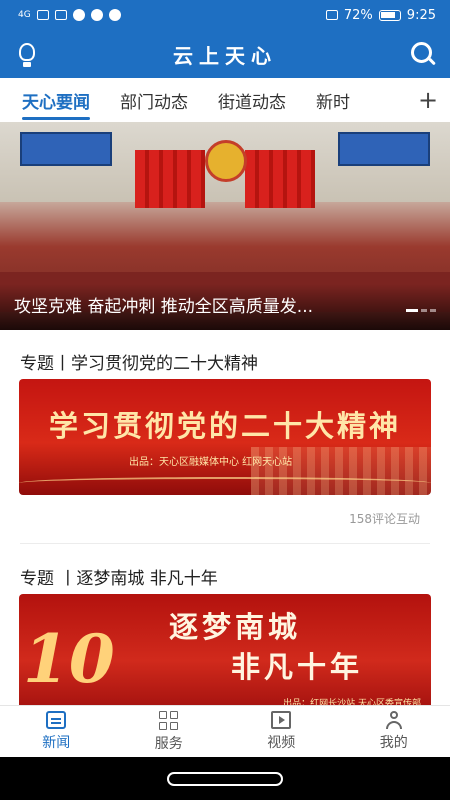 Image resolution: width=450 pixels, height=800 pixels. What do you see at coordinates (168, 743) in the screenshot?
I see `nav-services-label: 服务` at bounding box center [168, 743].